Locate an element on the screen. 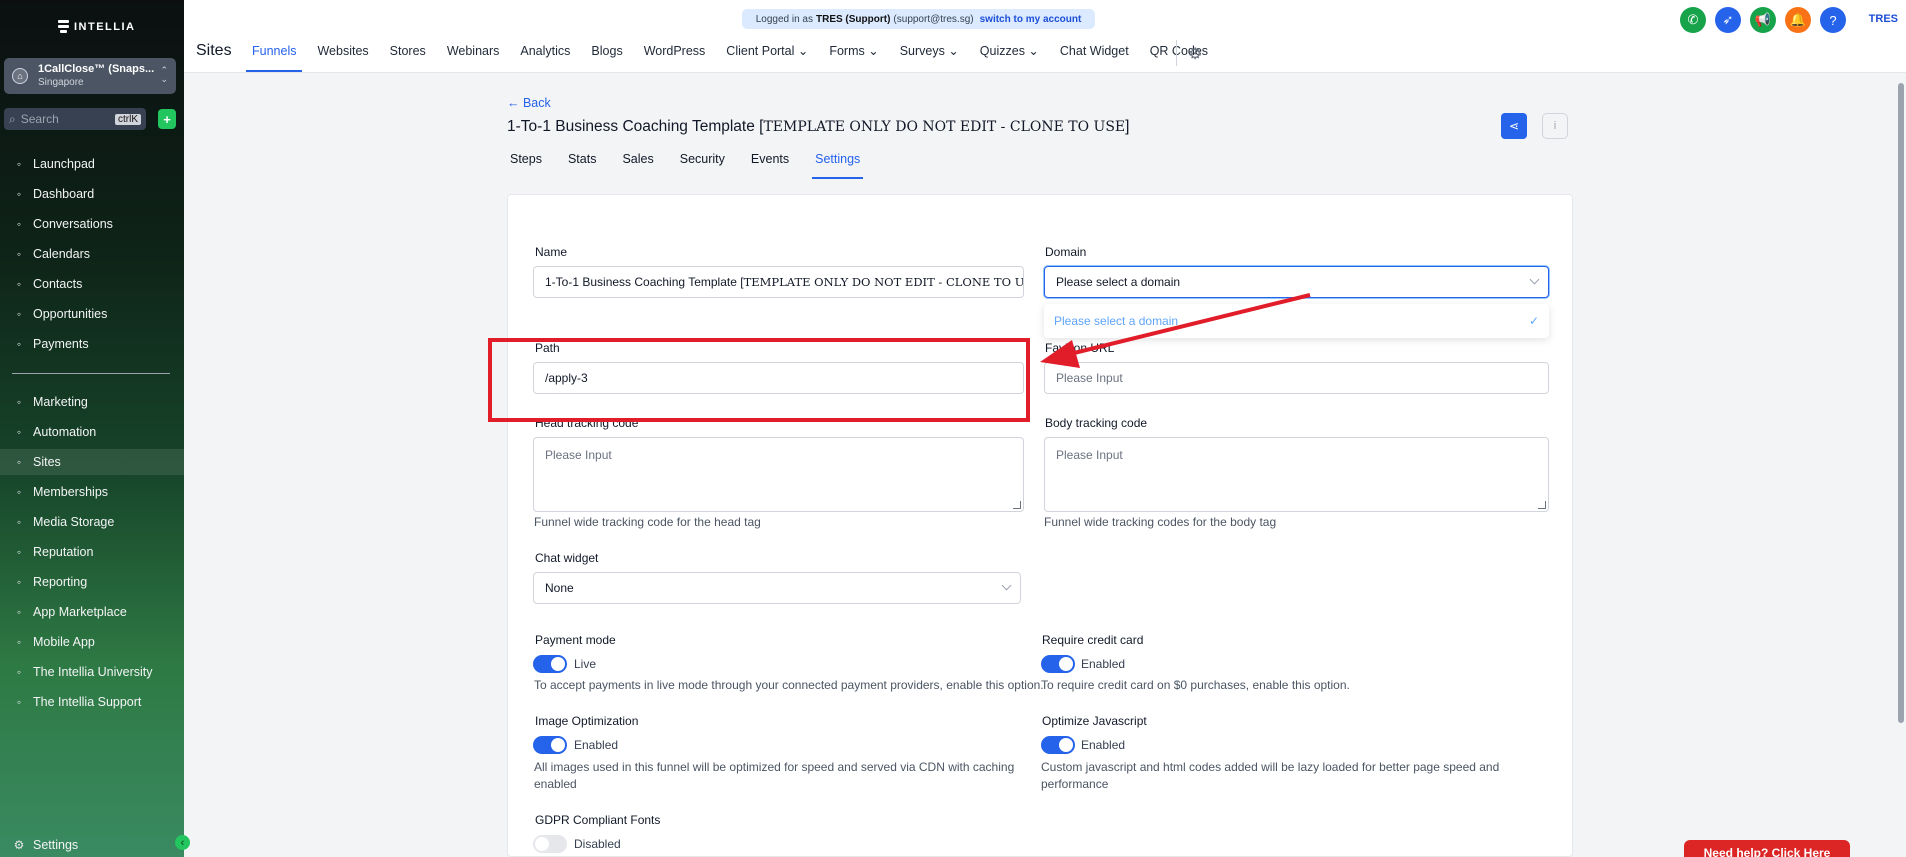  sidebar-item-automation: ◦ Automation is located at coordinates (92, 432).